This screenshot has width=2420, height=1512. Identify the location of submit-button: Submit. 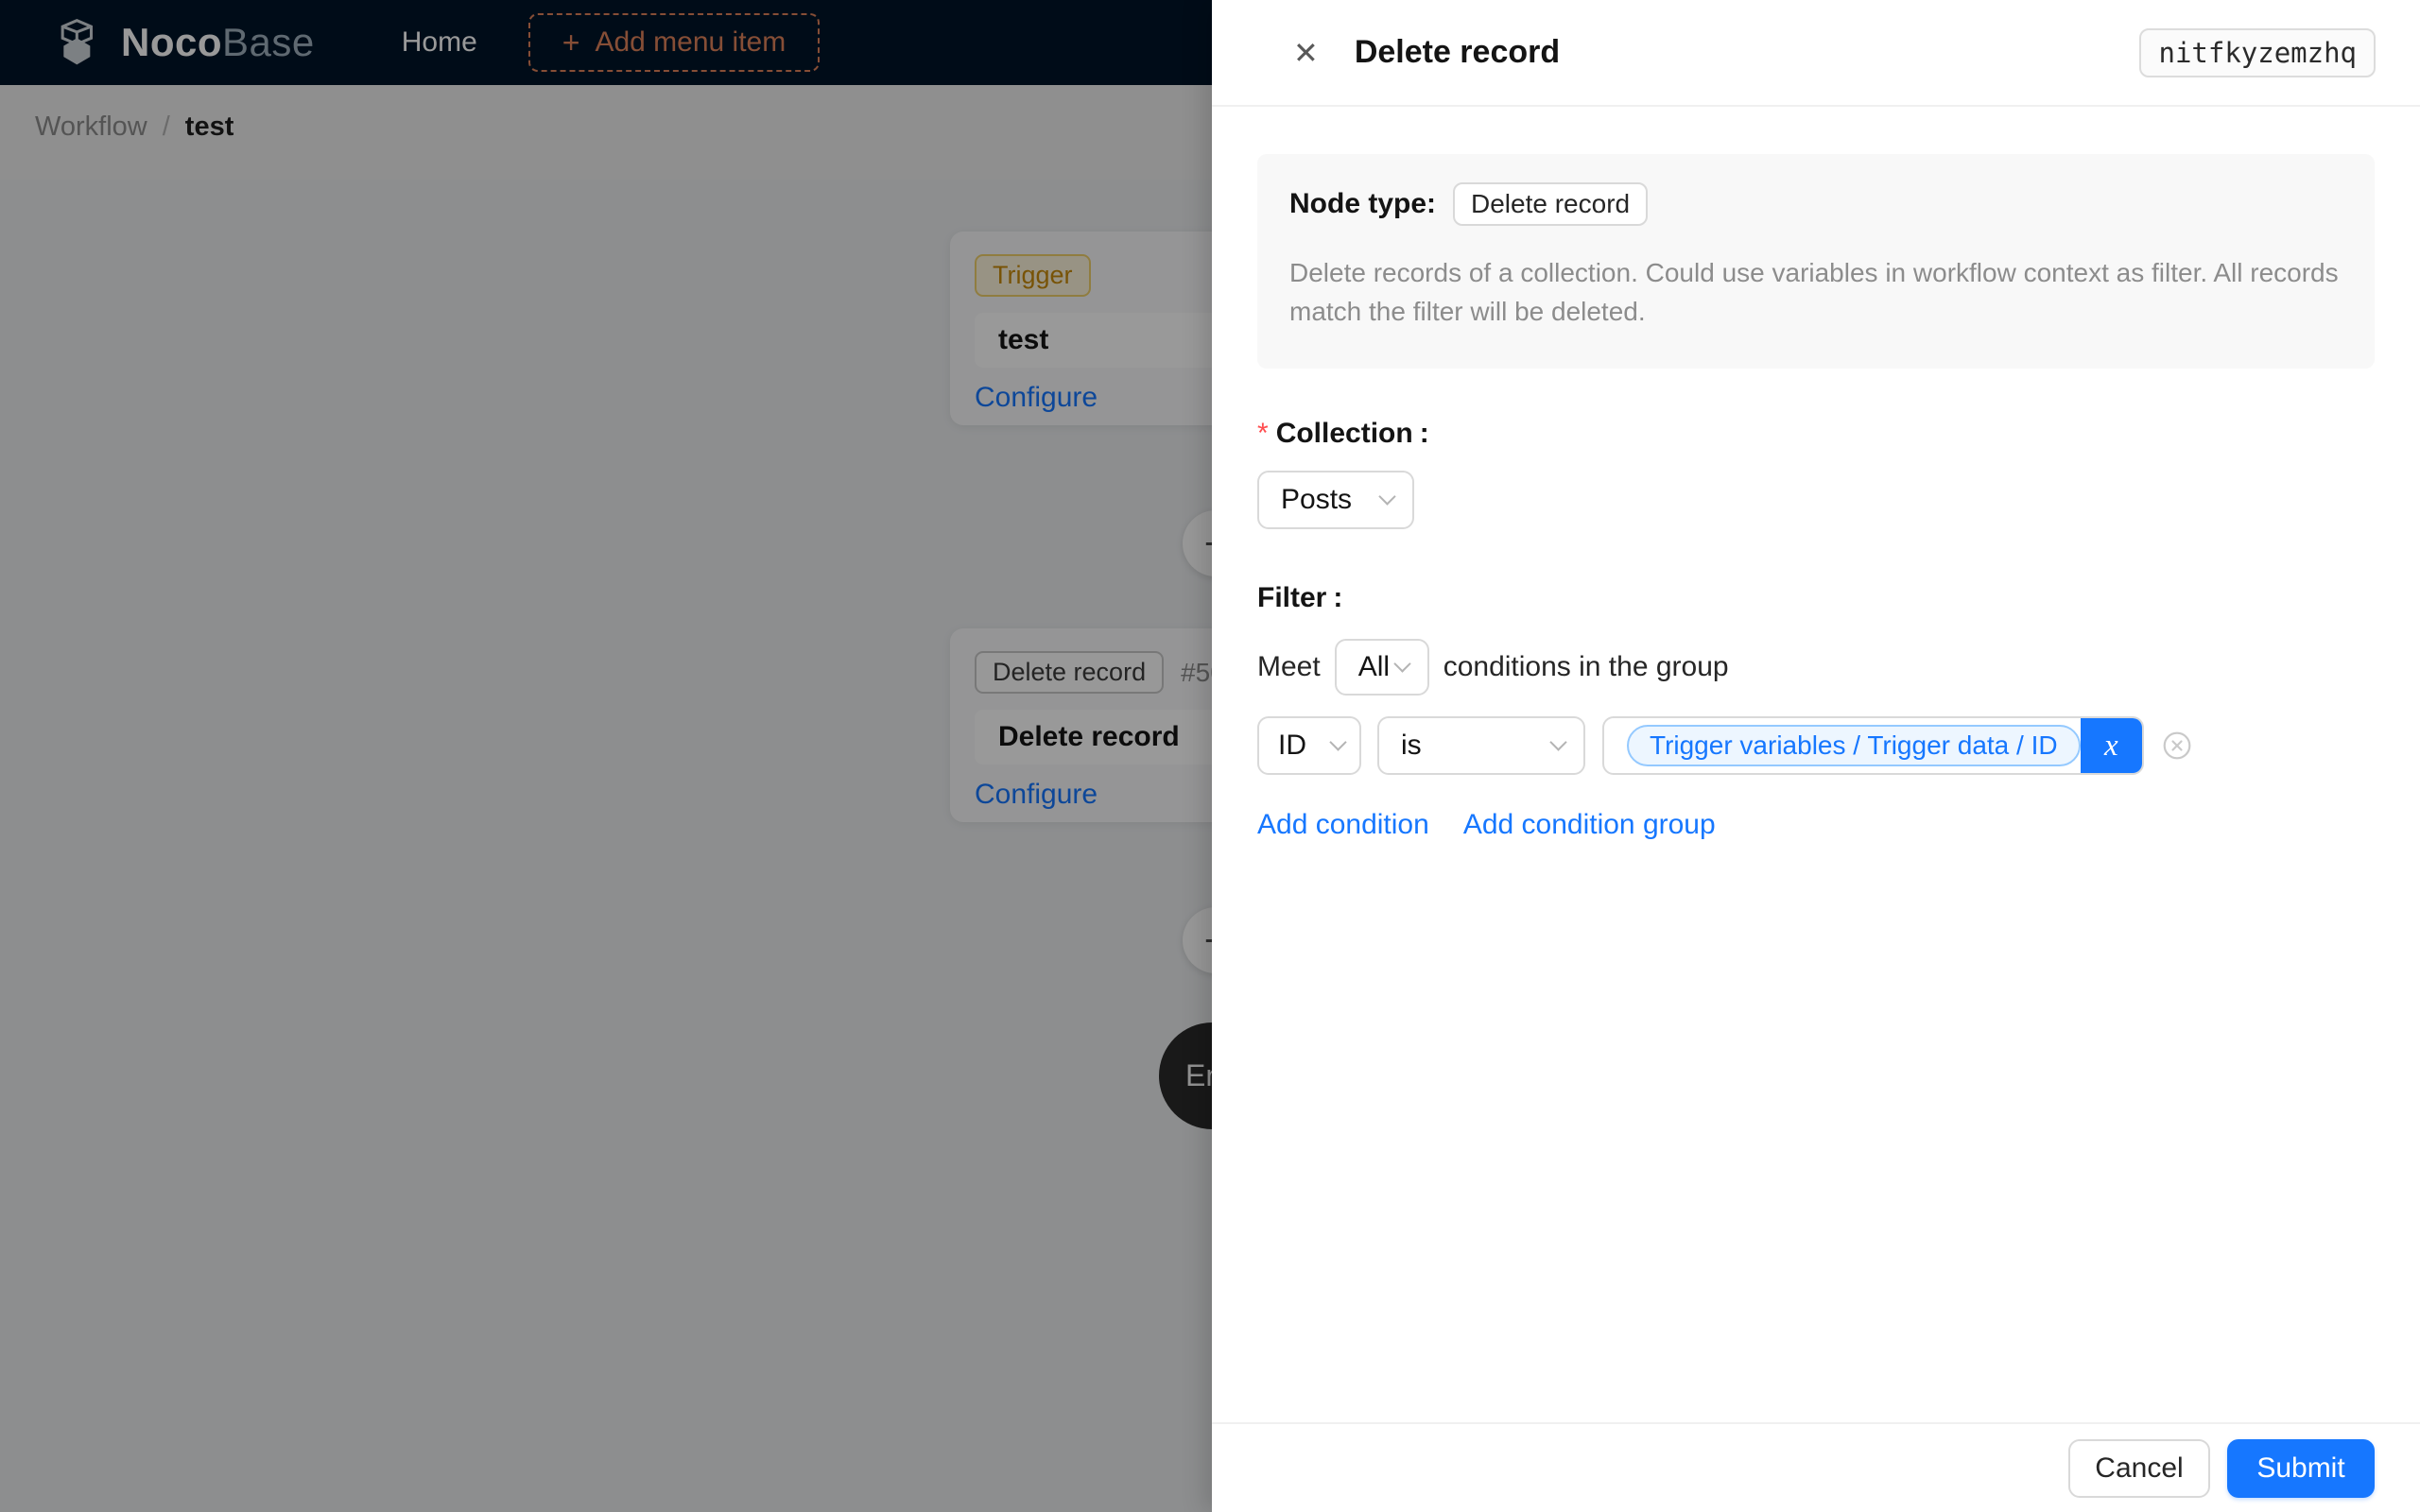
(2301, 1468).